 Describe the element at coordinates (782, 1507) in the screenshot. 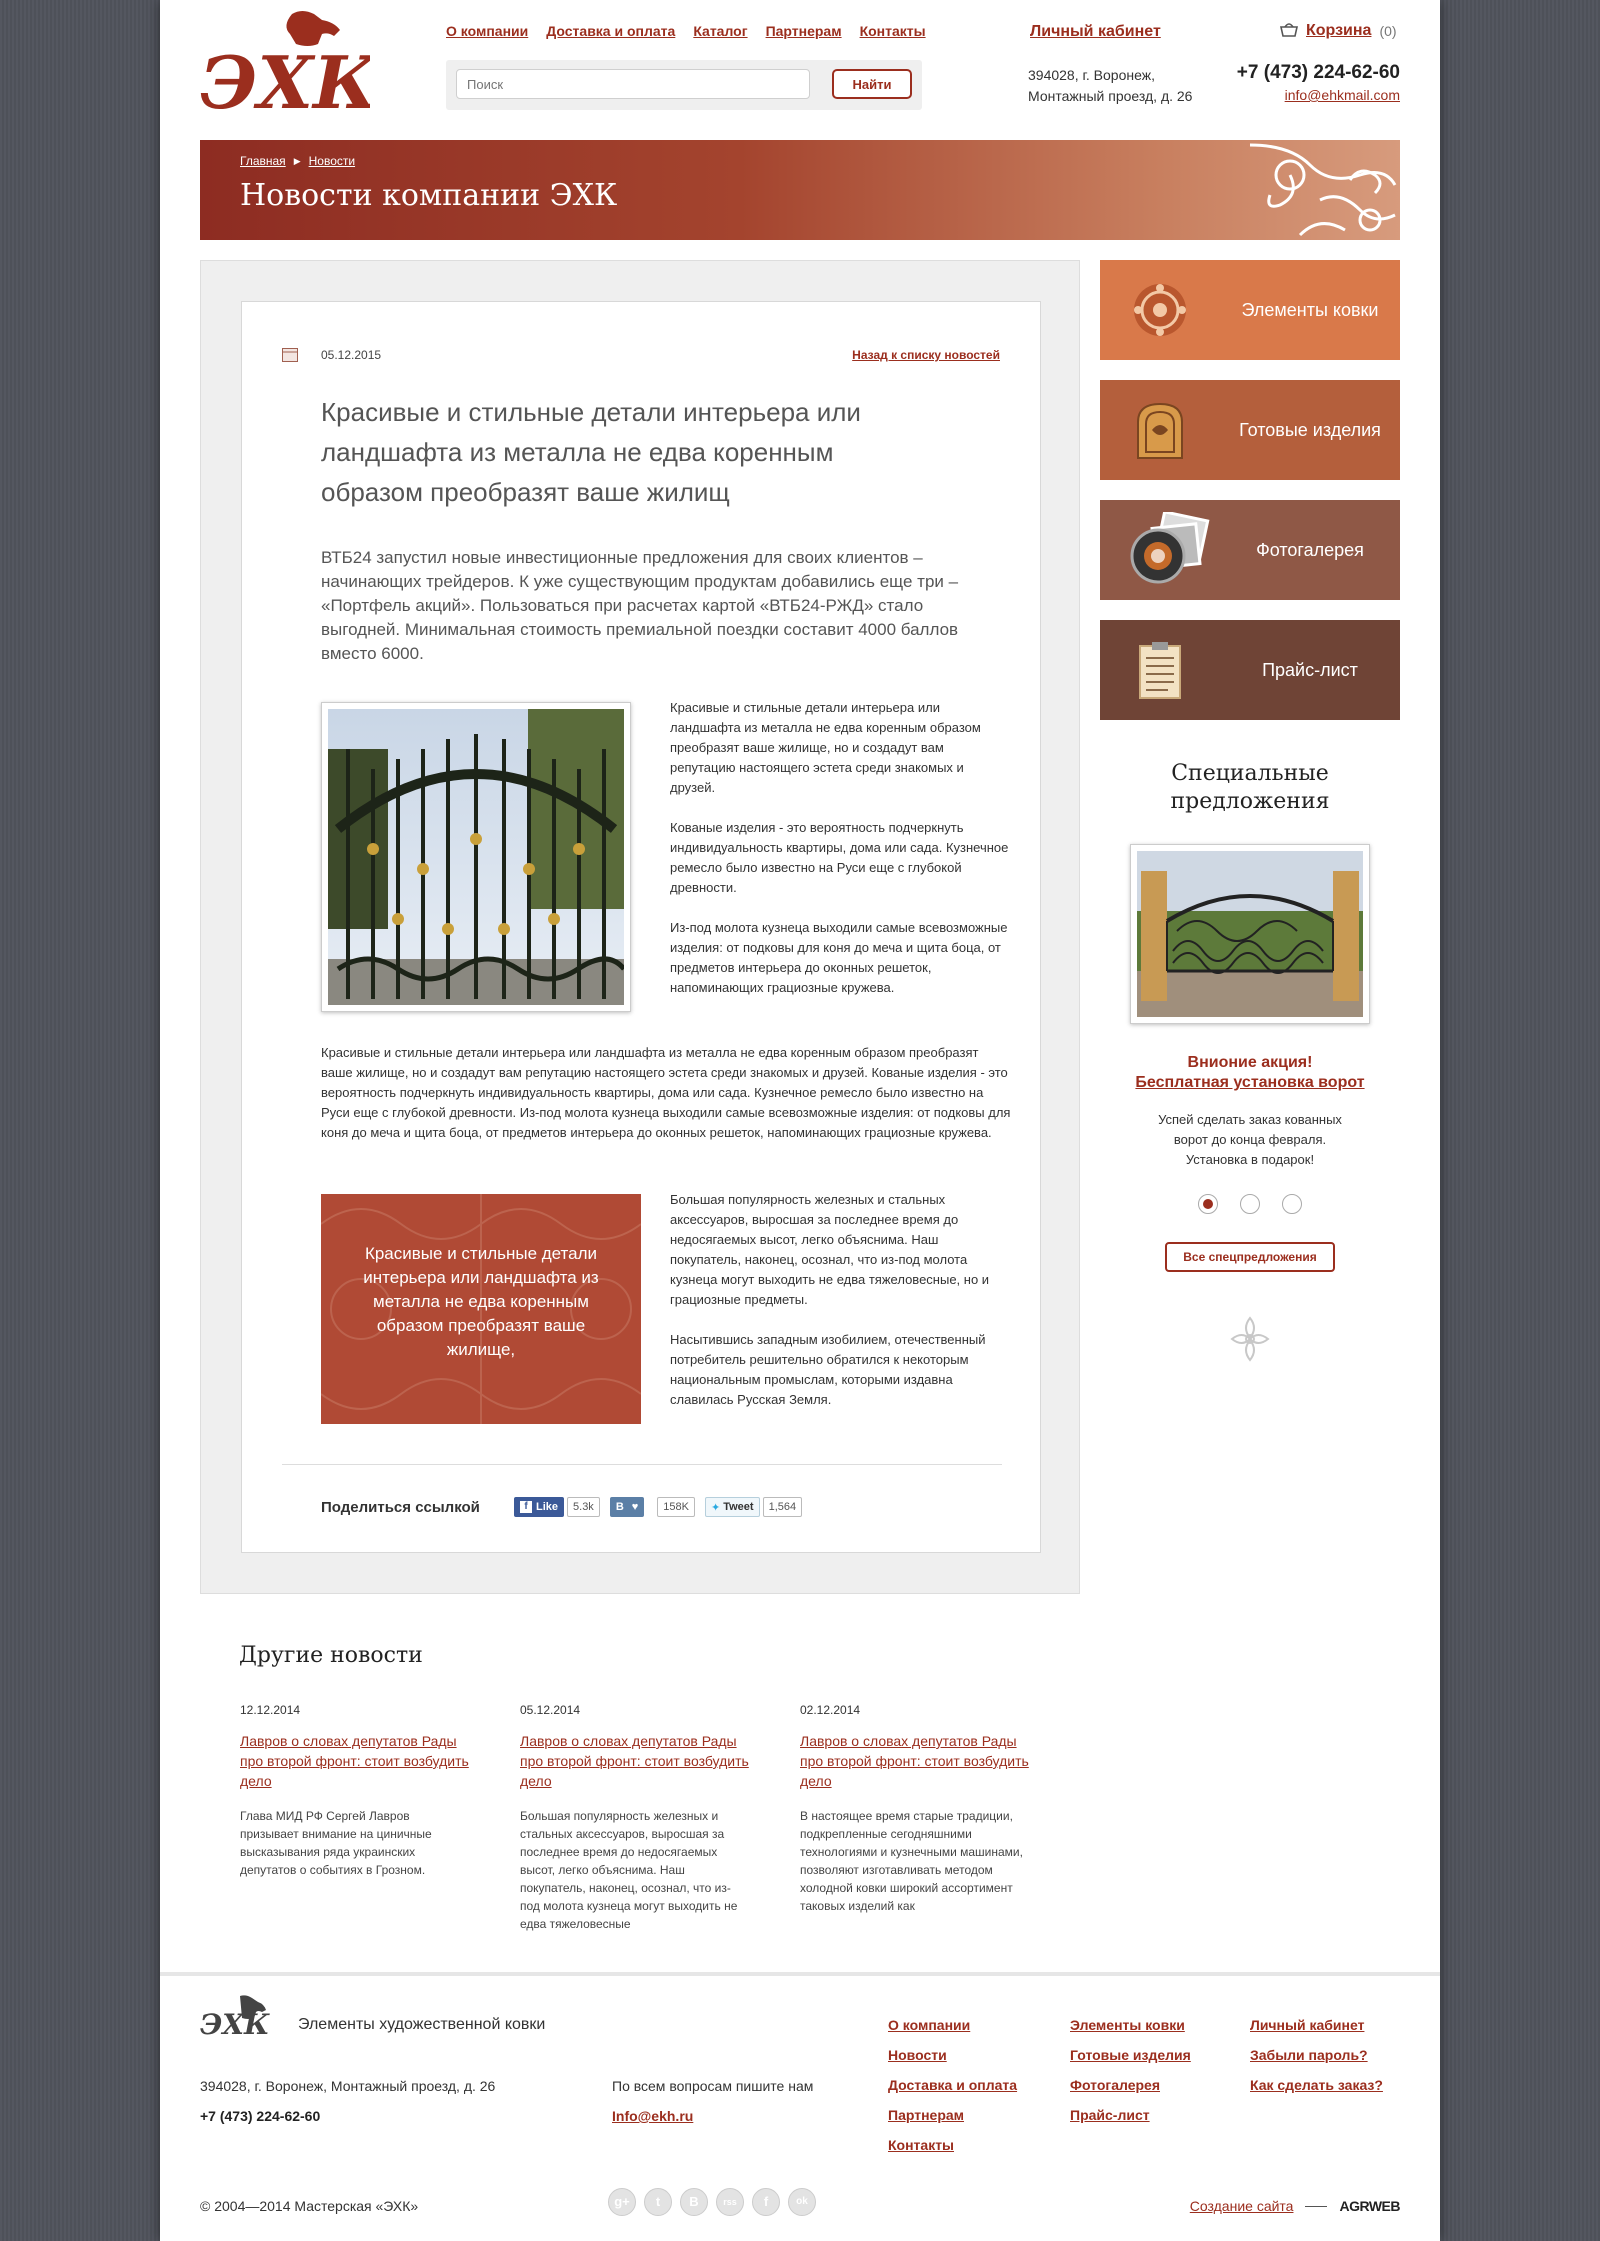

I see `tweet-count: 1,564` at that location.